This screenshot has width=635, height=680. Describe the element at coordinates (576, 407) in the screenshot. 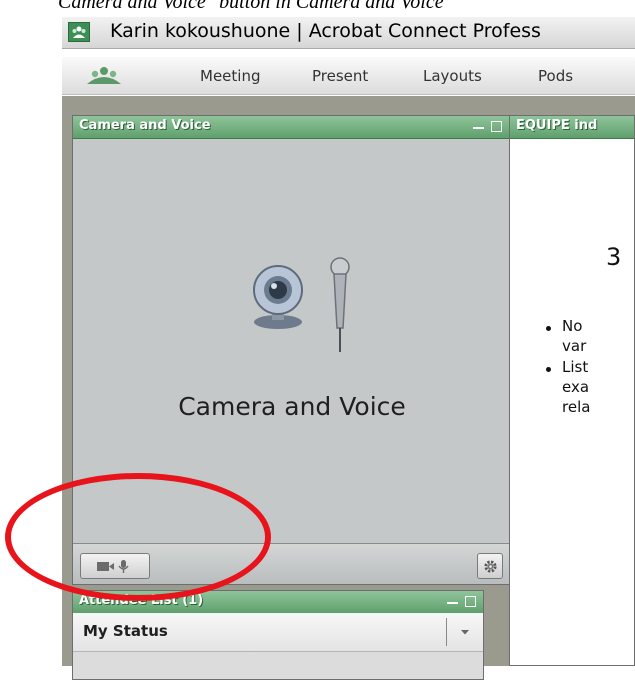

I see `document-bullet-line: rela` at that location.